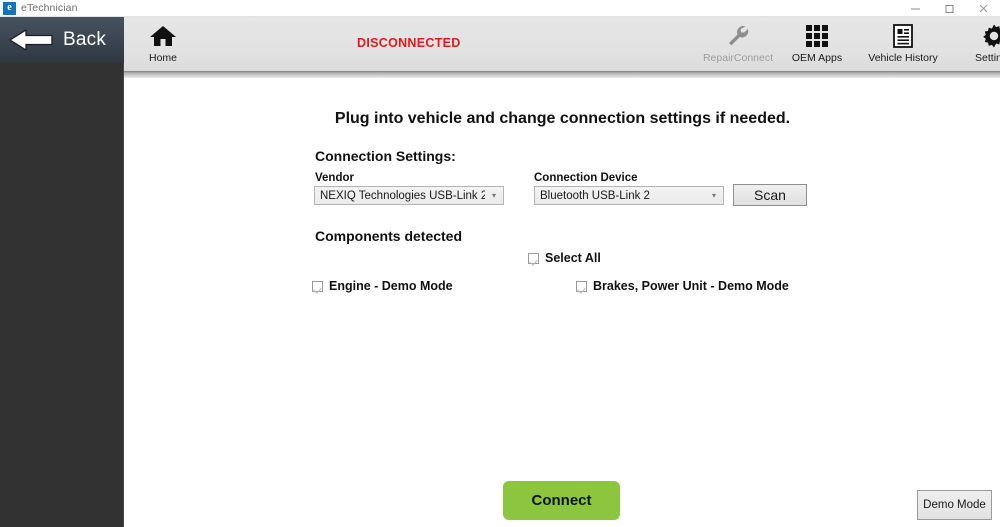  What do you see at coordinates (409, 43) in the screenshot?
I see `connection-status-badge: DISCONNECTED` at bounding box center [409, 43].